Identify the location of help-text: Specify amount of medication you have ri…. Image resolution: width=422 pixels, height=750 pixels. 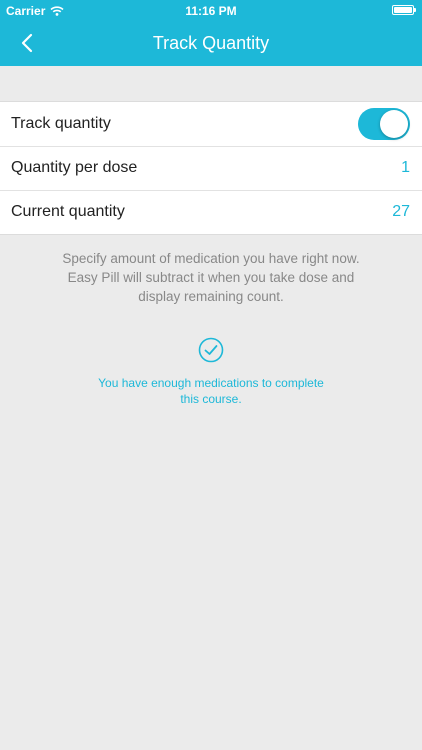
(211, 277).